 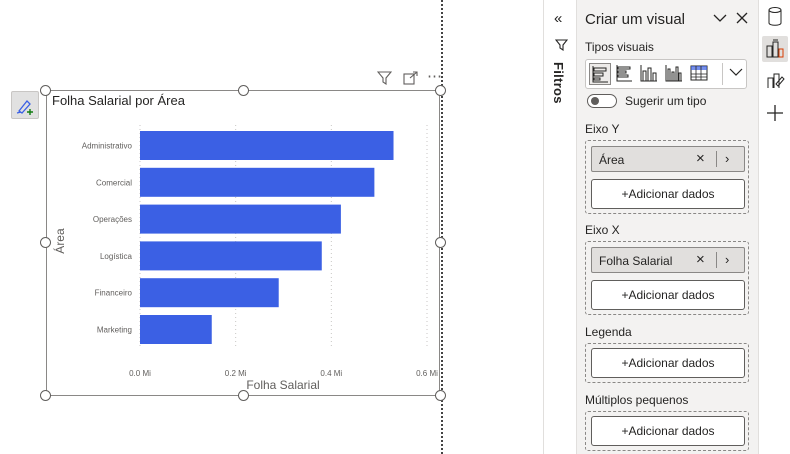 What do you see at coordinates (558, 83) in the screenshot?
I see `filters-label: Filtros` at bounding box center [558, 83].